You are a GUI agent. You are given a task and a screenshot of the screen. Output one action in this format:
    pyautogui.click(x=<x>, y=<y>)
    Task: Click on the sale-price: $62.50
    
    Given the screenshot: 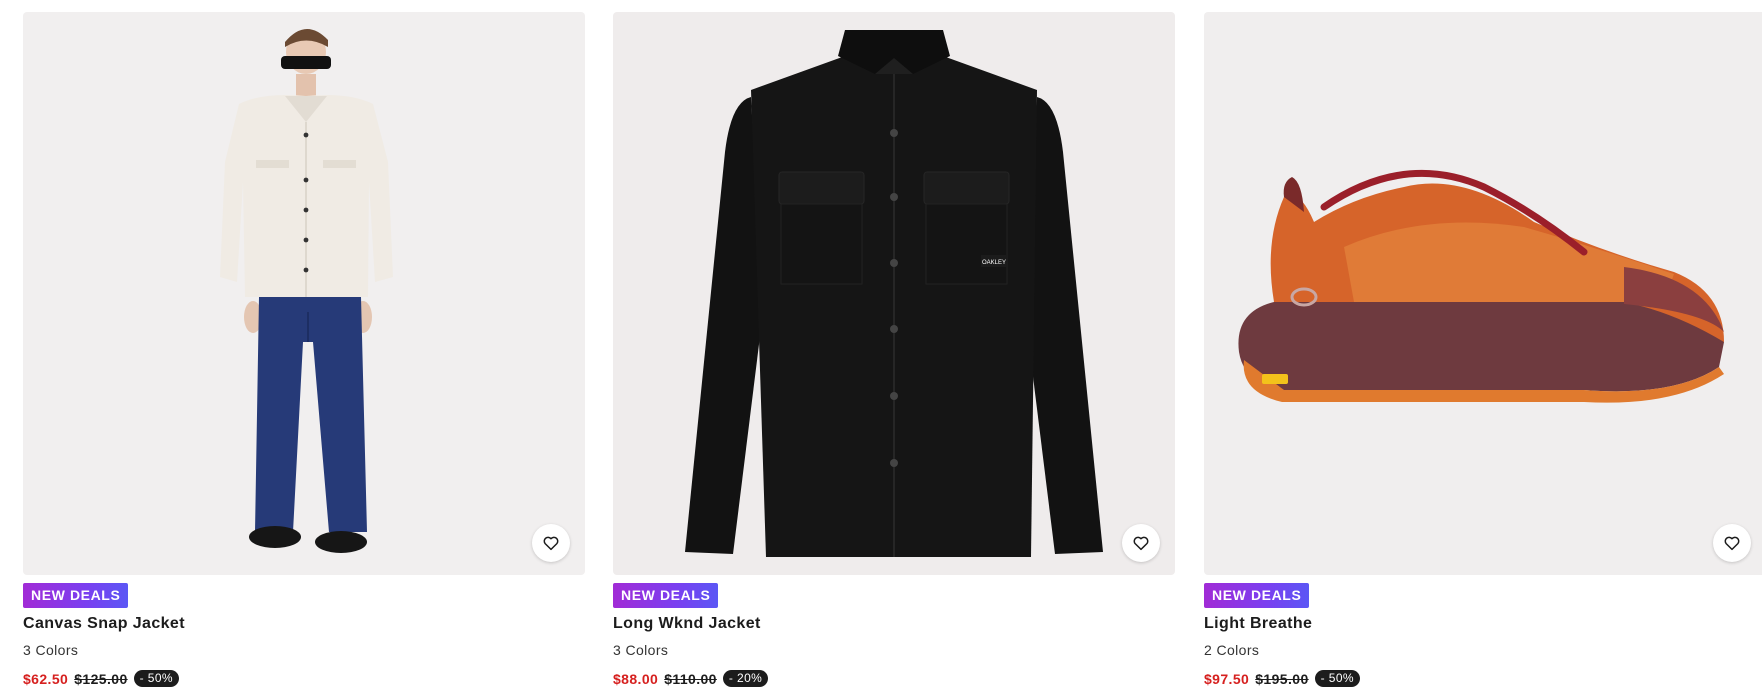 What is the action you would take?
    pyautogui.click(x=46, y=678)
    